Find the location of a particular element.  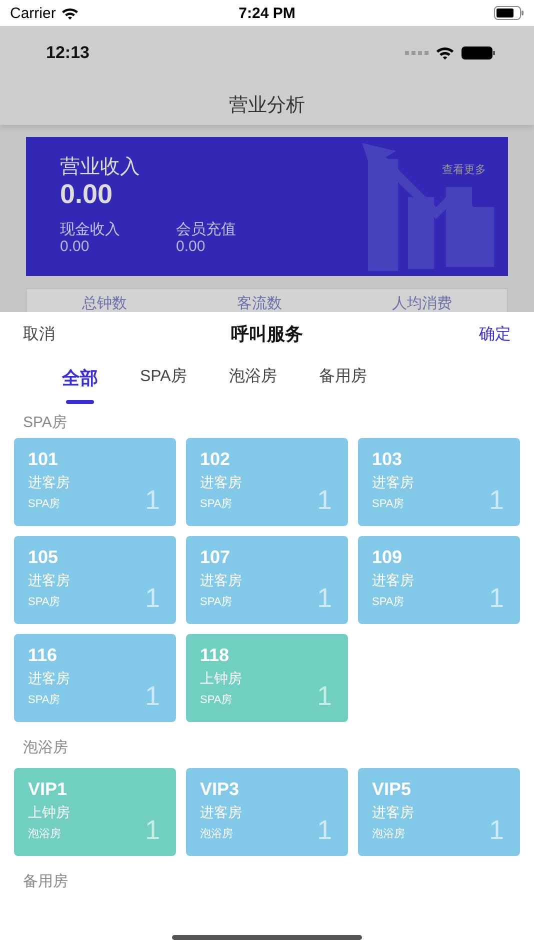

cash-value: 0.00 is located at coordinates (75, 246).